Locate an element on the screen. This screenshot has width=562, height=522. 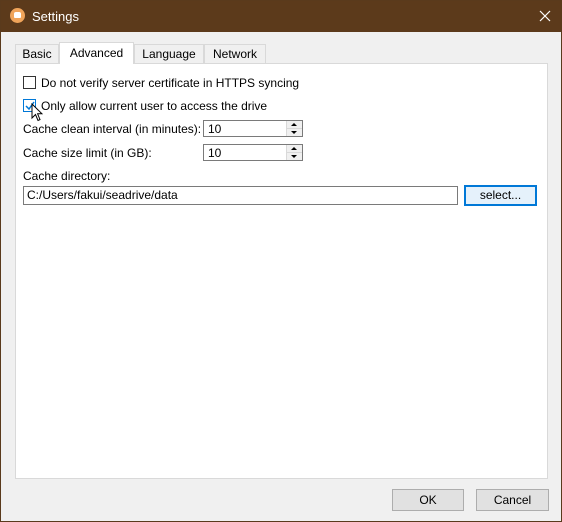
tab-network-label: Network is located at coordinates (234, 54).